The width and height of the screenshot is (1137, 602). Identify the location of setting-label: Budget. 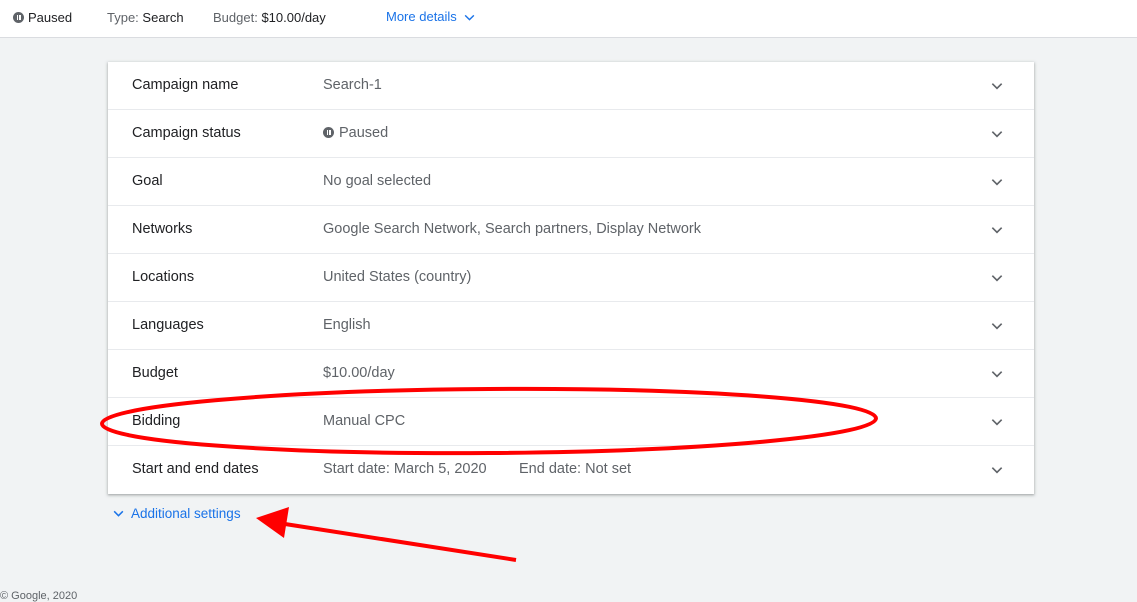
(155, 373).